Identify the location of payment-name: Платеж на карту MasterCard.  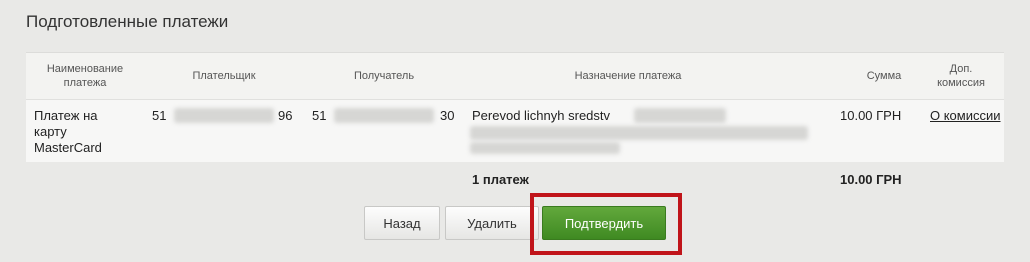
(68, 131).